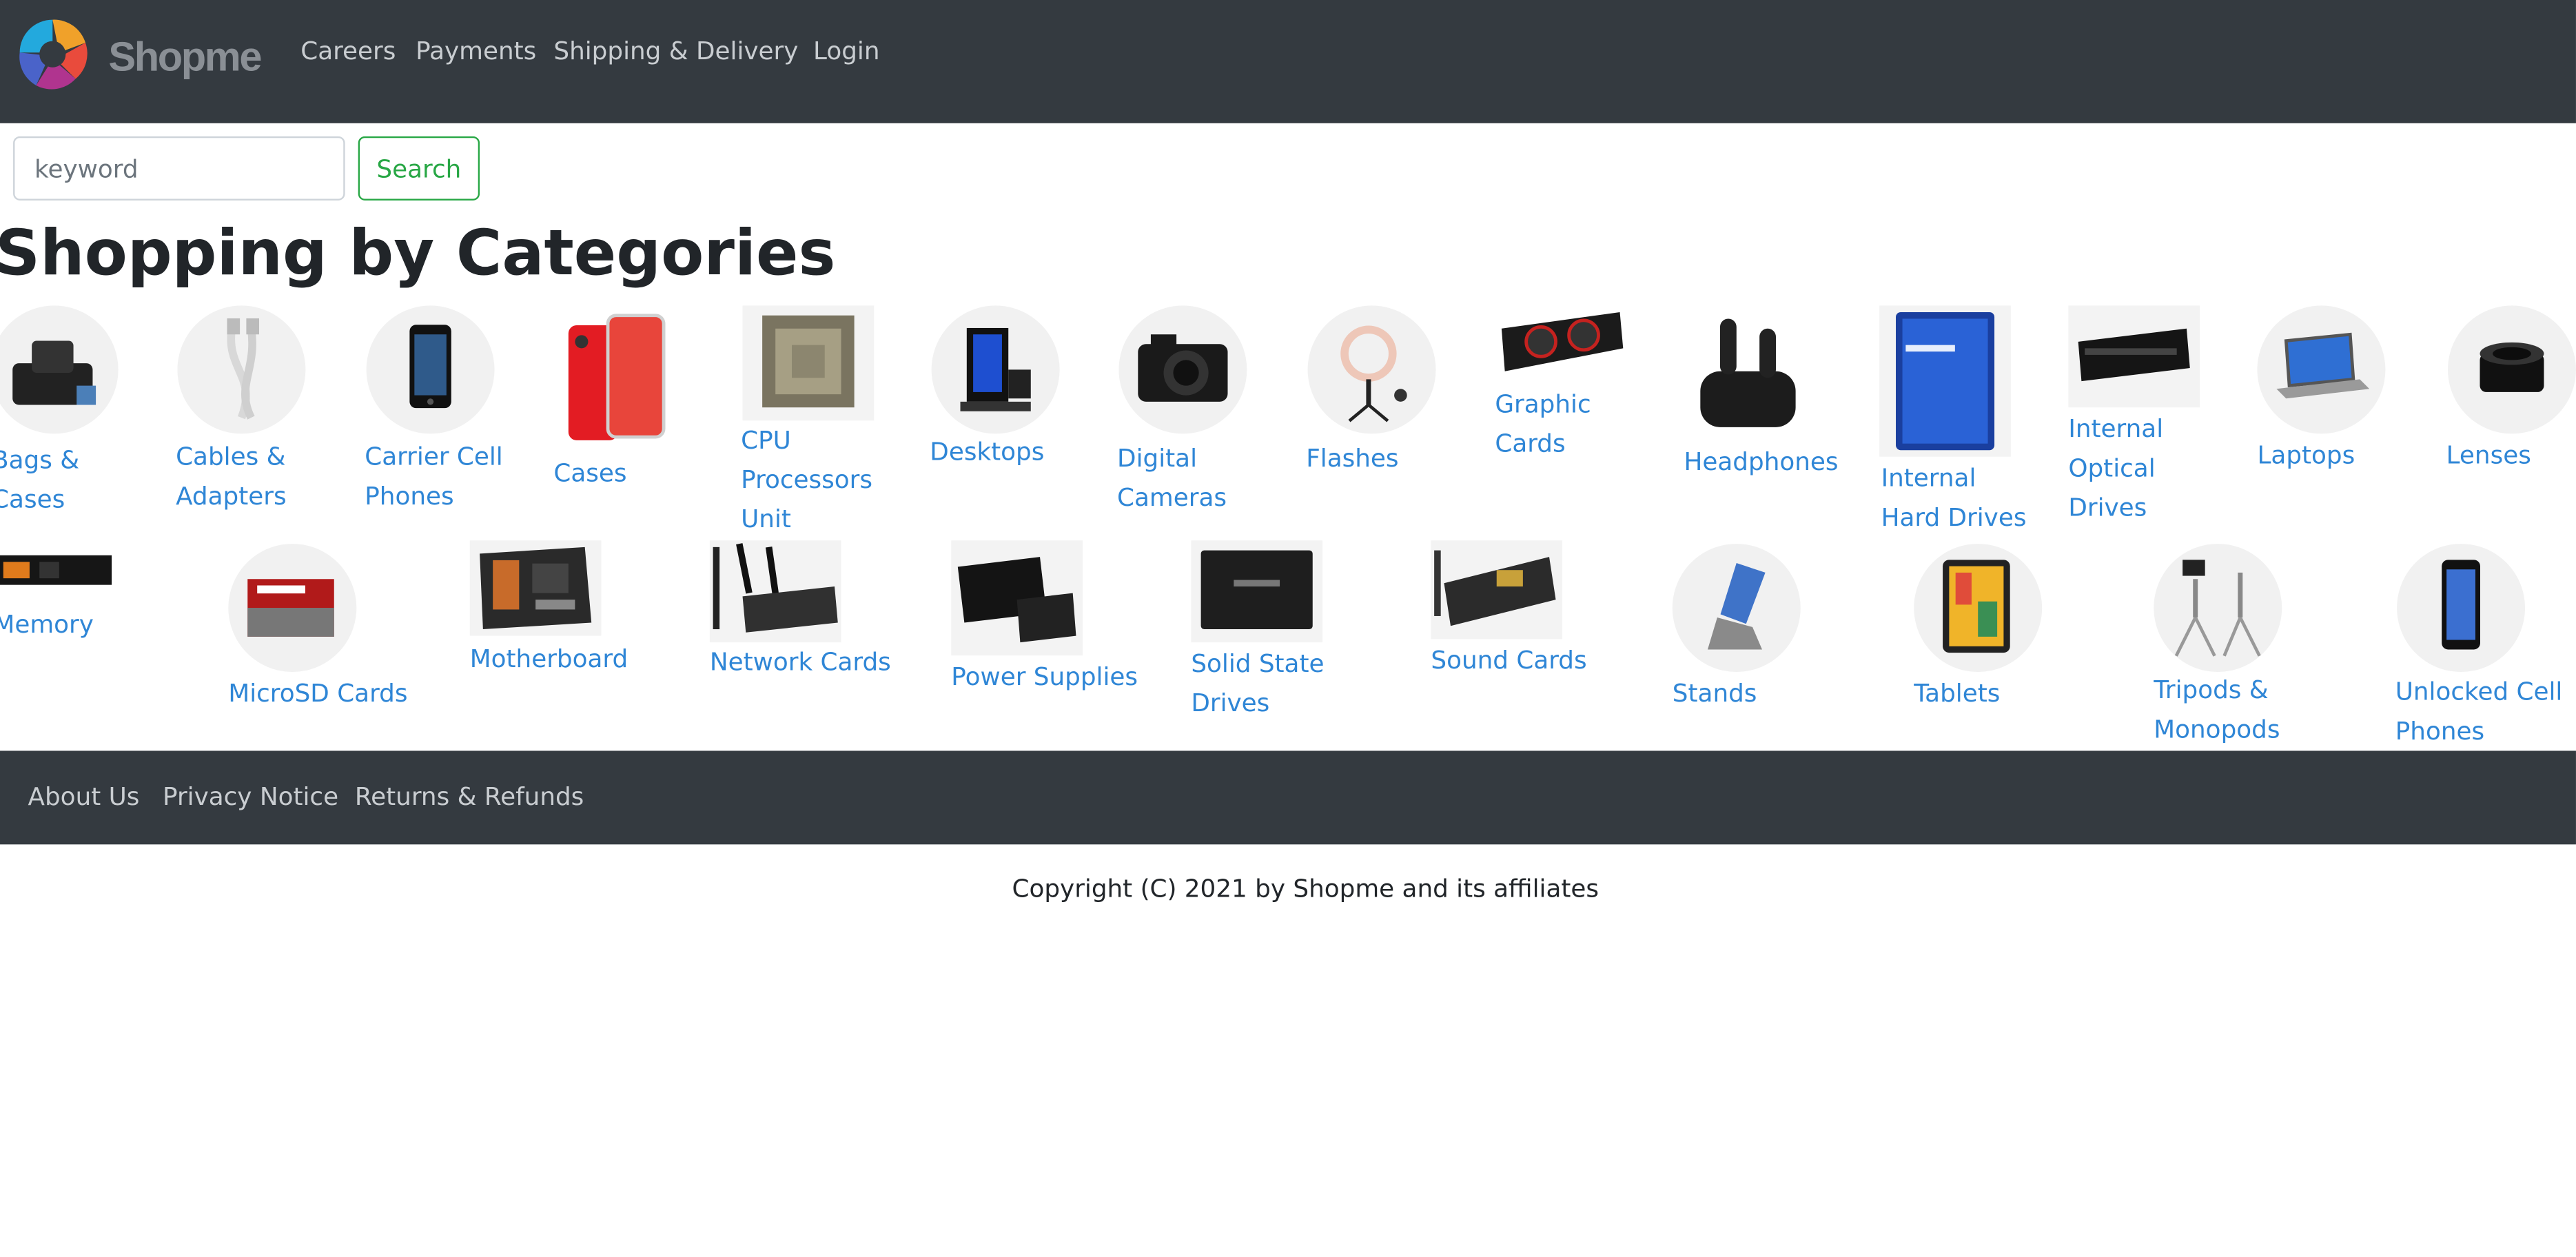 The height and width of the screenshot is (1257, 2576). What do you see at coordinates (2217, 729) in the screenshot?
I see `category-label: Monopods` at bounding box center [2217, 729].